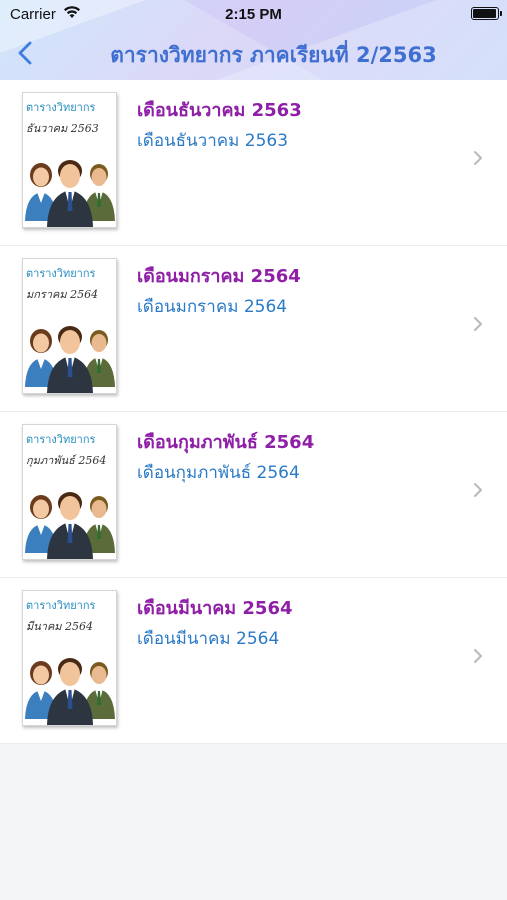 This screenshot has height=900, width=507. Describe the element at coordinates (215, 608) in the screenshot. I see `item-title: เดือนมีนาคม 2564` at that location.